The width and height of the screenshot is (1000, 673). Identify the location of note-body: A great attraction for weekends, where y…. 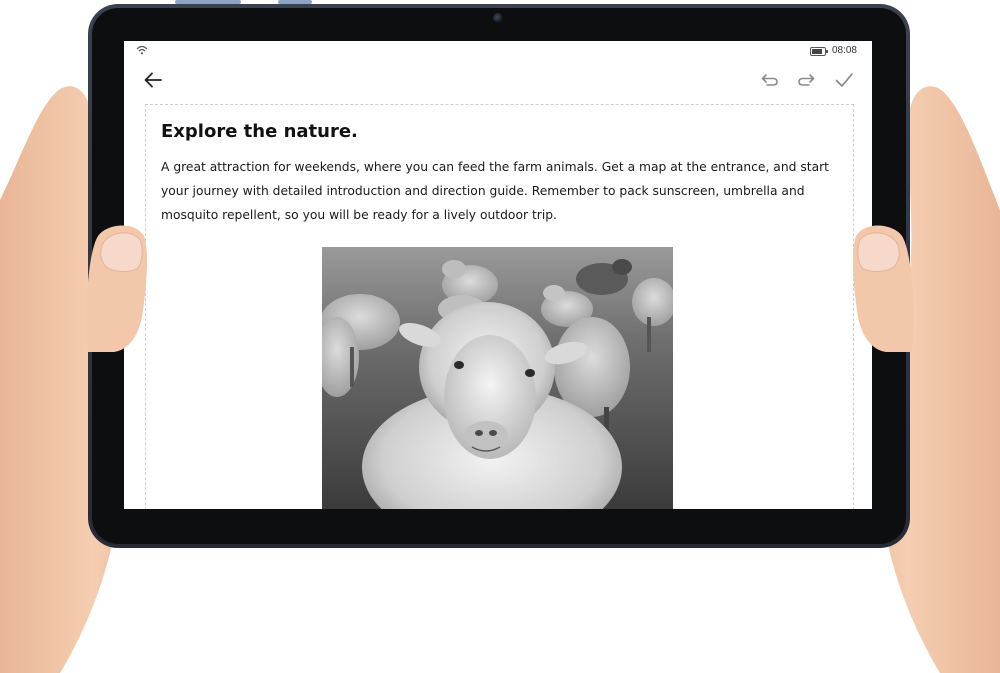
(501, 191).